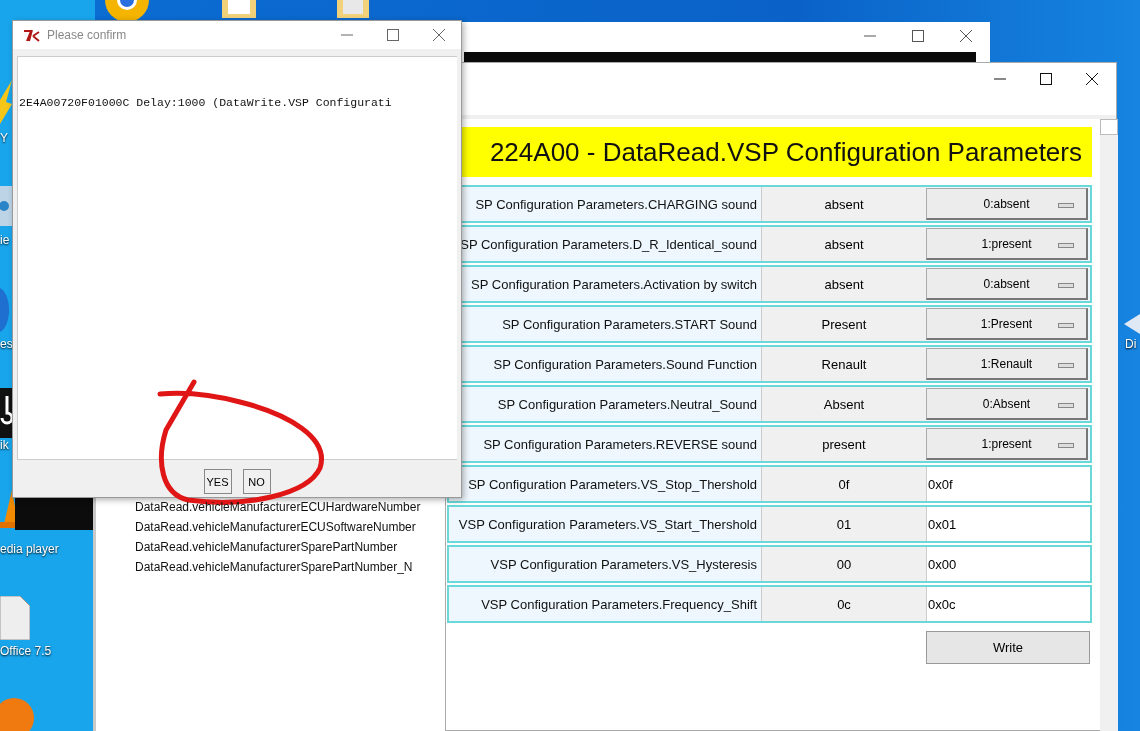 This screenshot has width=1140, height=731. What do you see at coordinates (217, 481) in the screenshot?
I see `dialog-button: YES` at bounding box center [217, 481].